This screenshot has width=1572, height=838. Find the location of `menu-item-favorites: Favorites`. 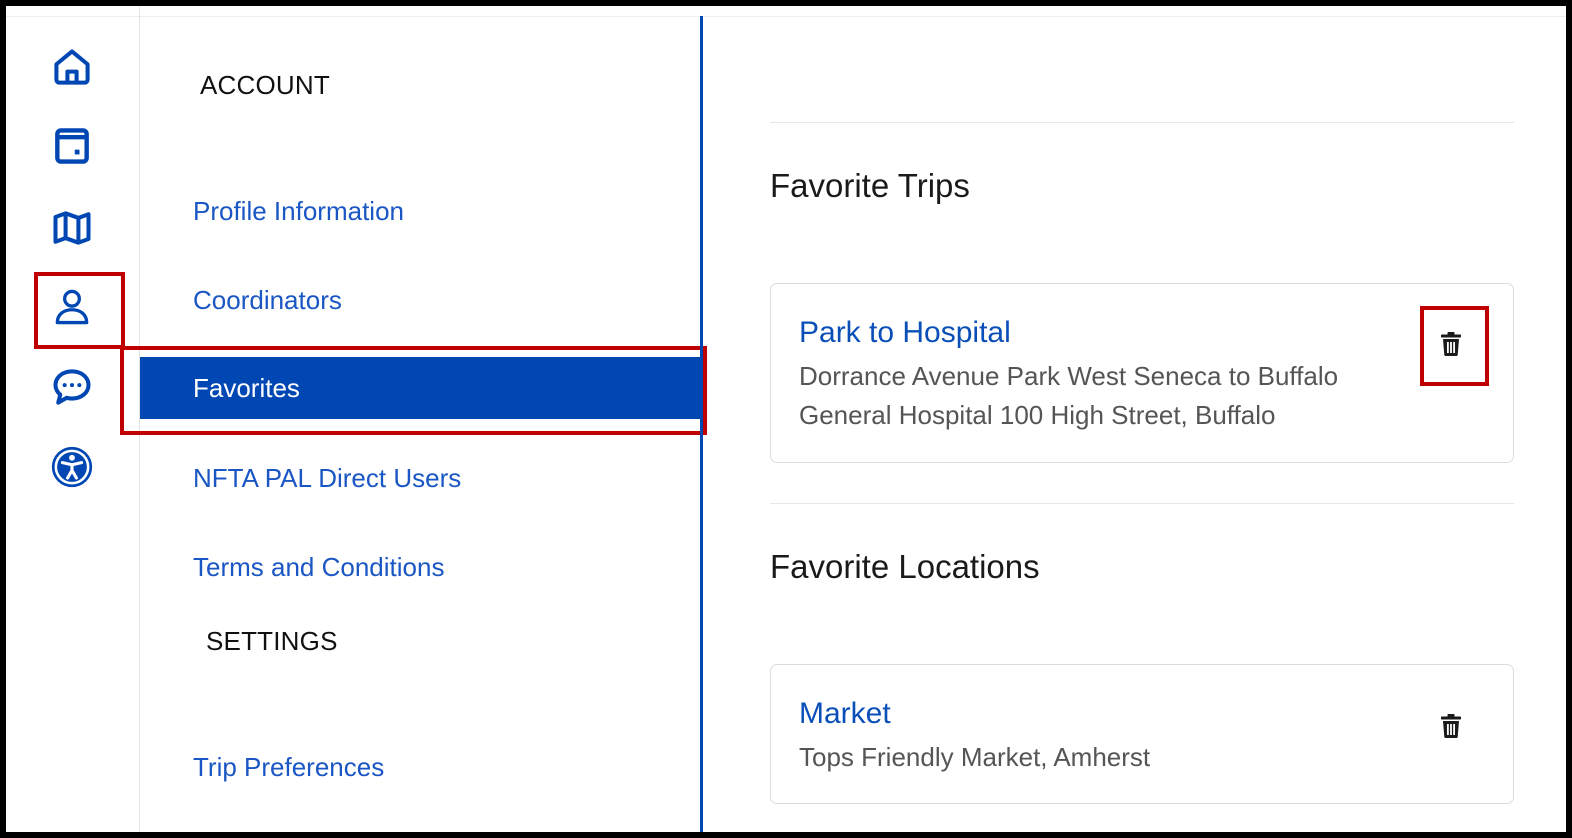

menu-item-favorites: Favorites is located at coordinates (420, 388).